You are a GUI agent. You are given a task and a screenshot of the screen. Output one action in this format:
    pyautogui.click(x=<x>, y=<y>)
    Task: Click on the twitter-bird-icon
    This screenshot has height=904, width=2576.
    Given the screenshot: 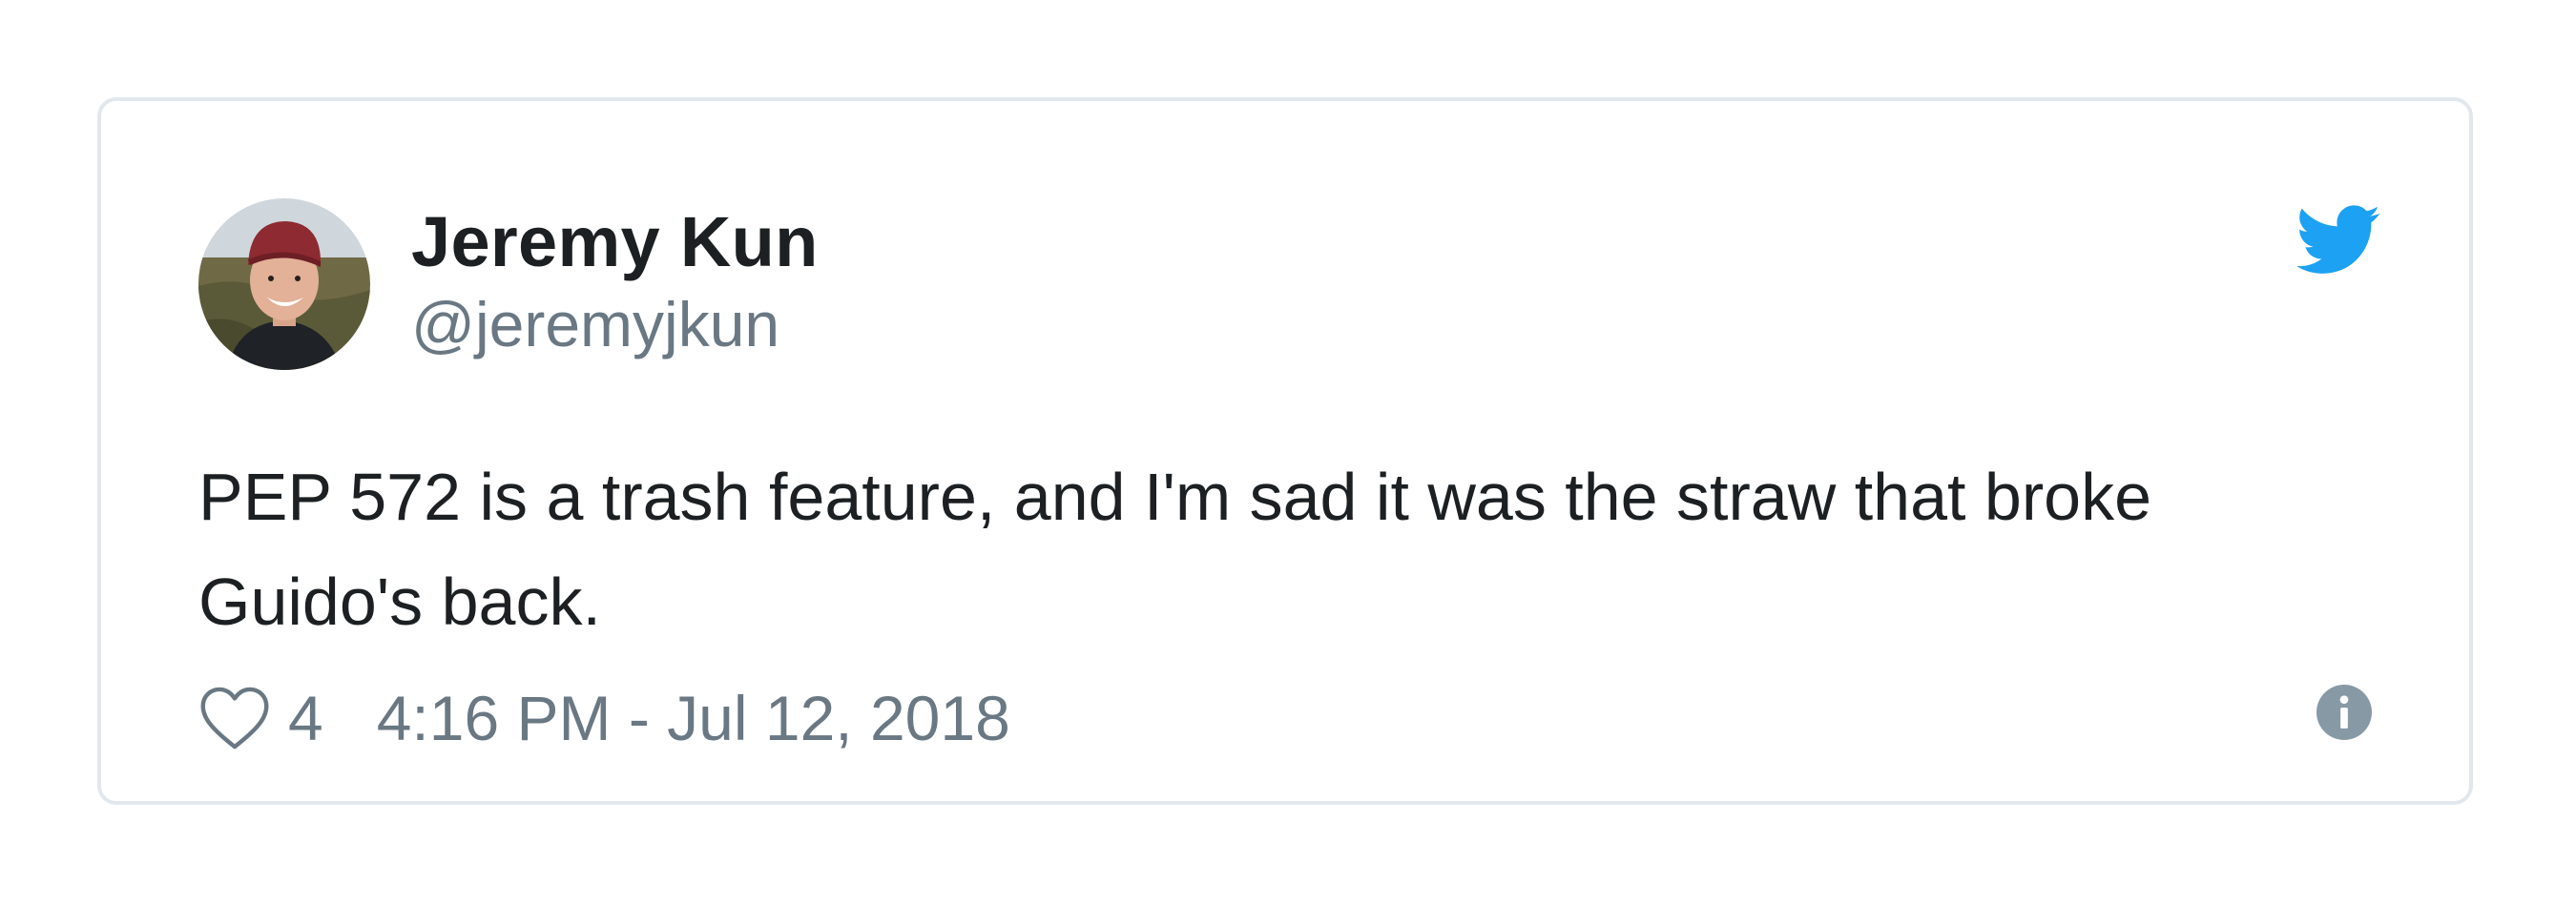 What is the action you would take?
    pyautogui.click(x=2339, y=240)
    